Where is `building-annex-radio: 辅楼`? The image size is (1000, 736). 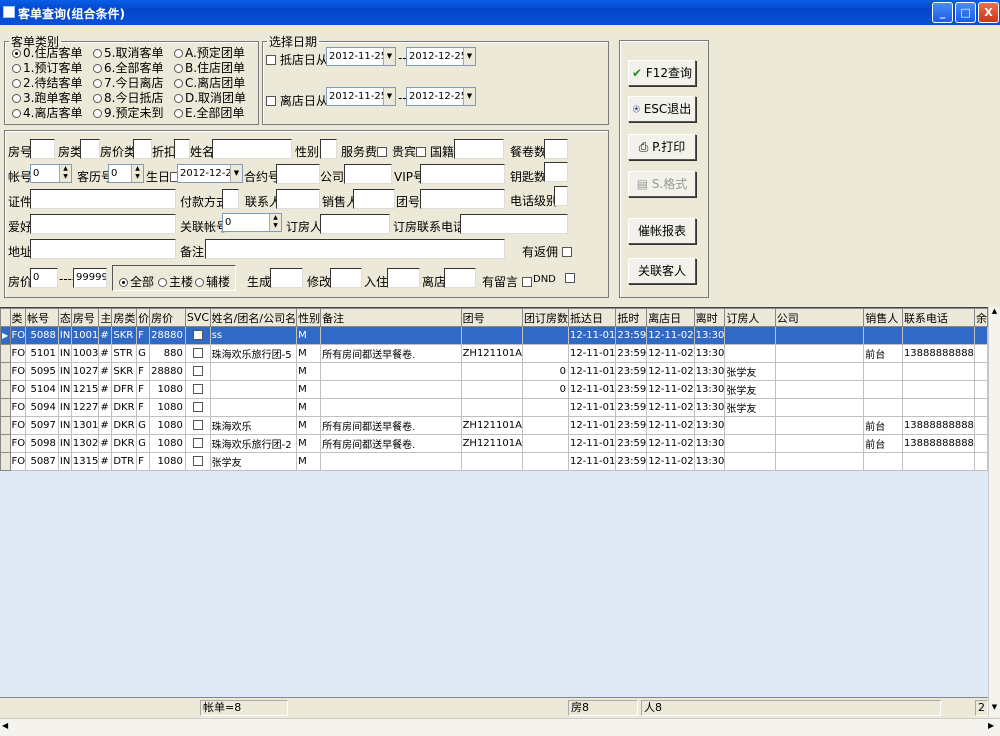
building-annex-radio: 辅楼 is located at coordinates (212, 281).